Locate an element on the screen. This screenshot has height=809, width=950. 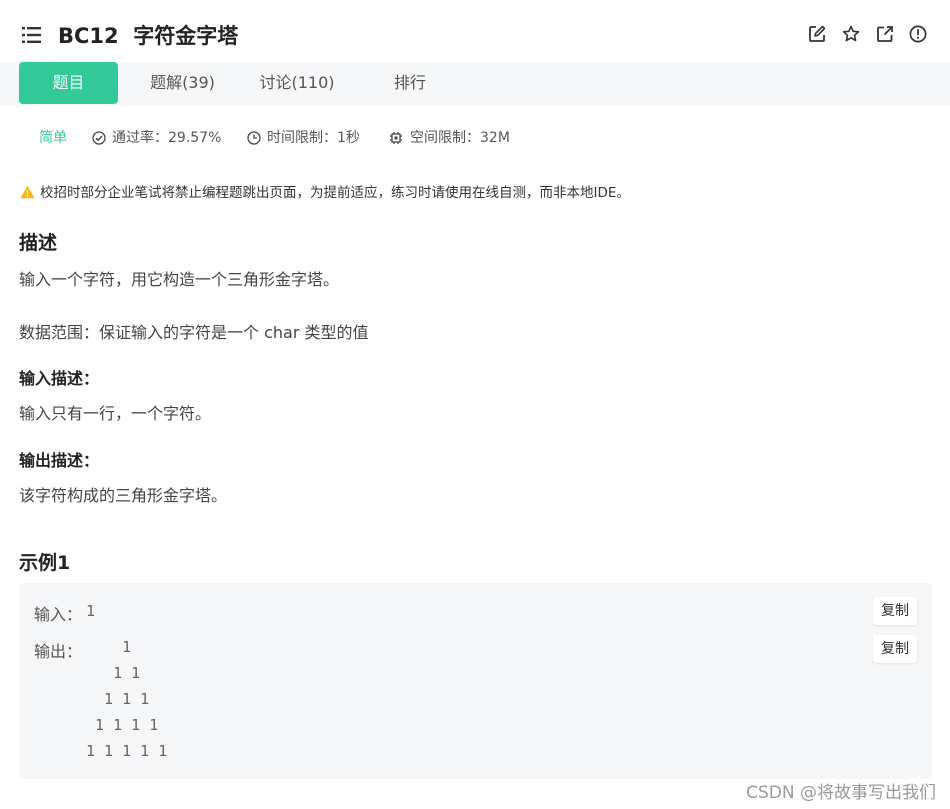
edit-icon is located at coordinates (817, 34).